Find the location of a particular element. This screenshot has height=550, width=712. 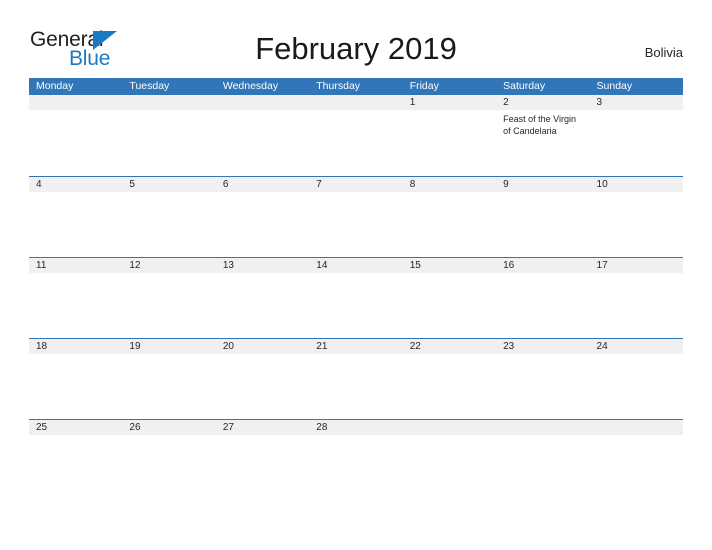

day-number: 1 is located at coordinates (412, 102).